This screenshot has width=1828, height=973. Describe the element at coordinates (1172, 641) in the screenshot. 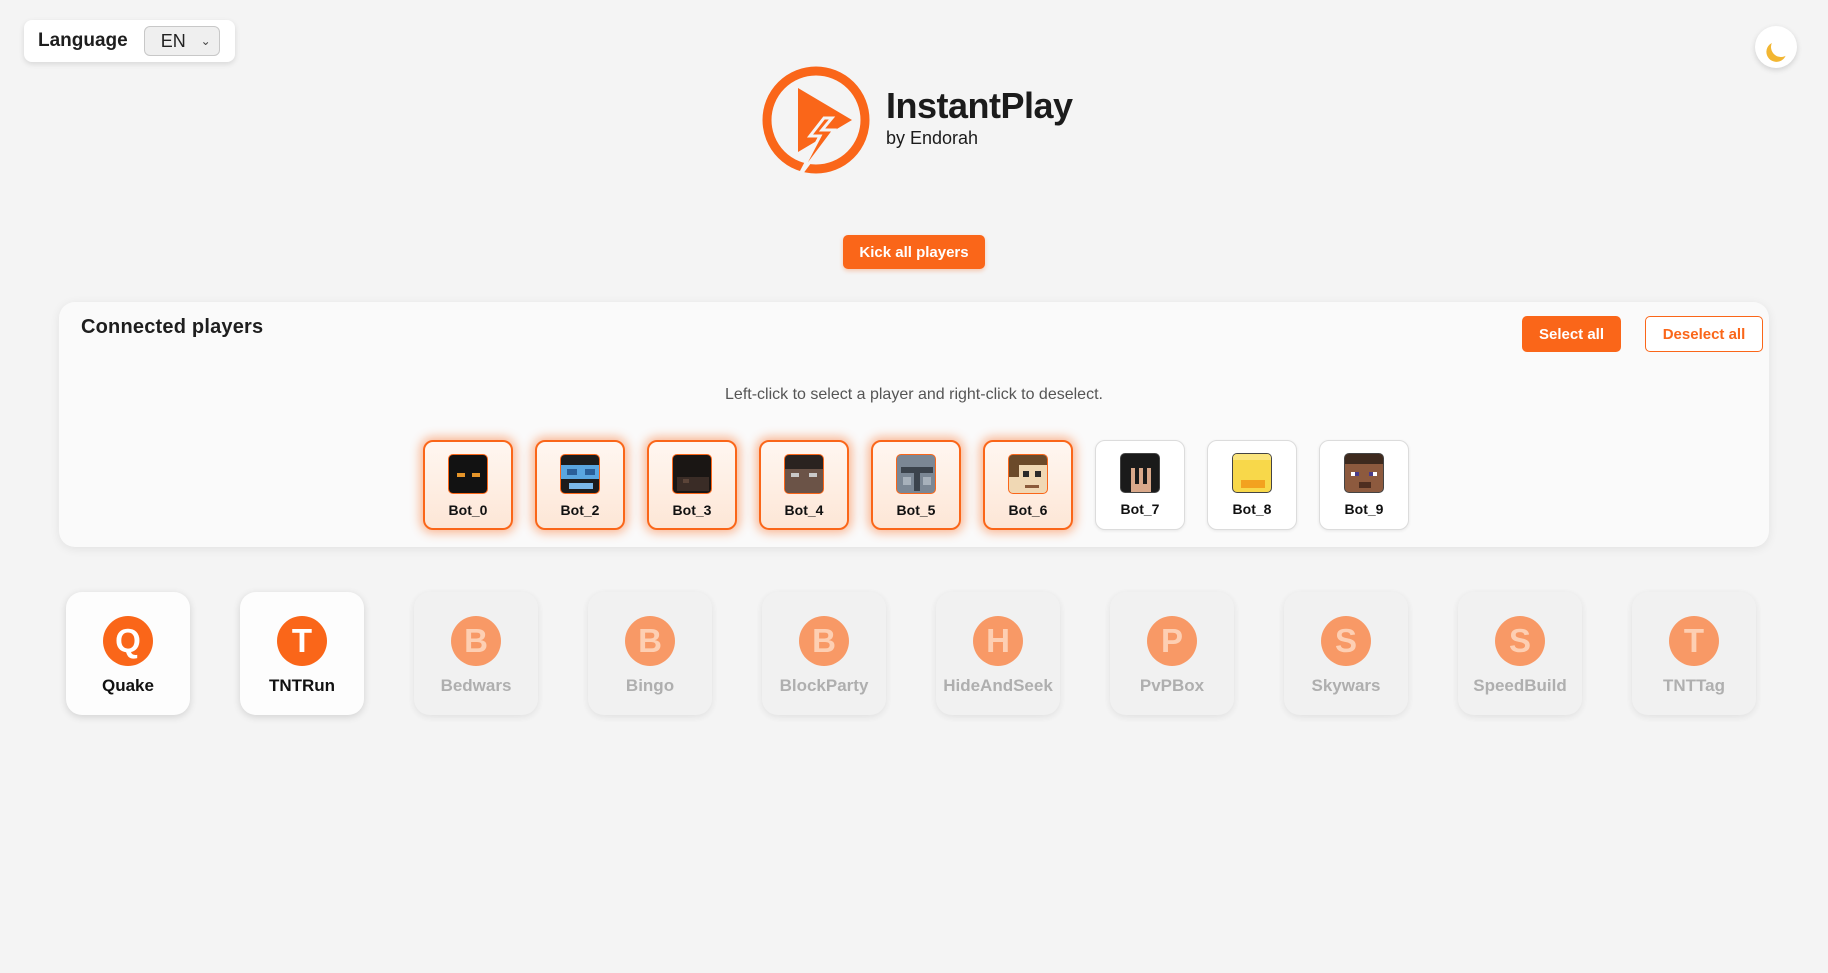

I see `game-letter-badge: P` at that location.